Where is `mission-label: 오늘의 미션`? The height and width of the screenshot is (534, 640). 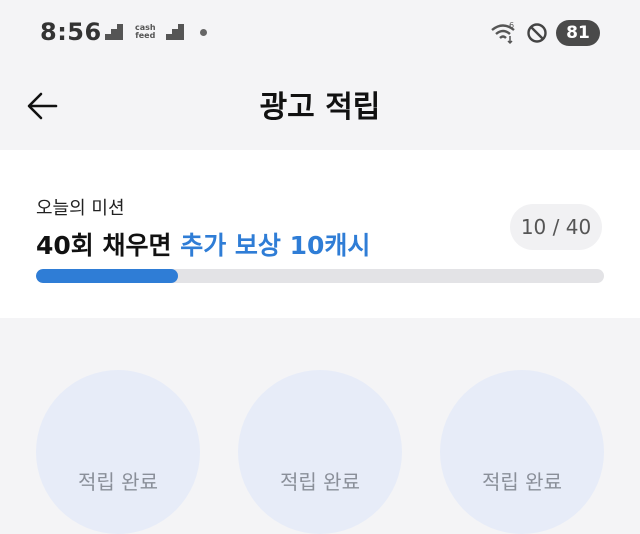
mission-label: 오늘의 미션 is located at coordinates (80, 208).